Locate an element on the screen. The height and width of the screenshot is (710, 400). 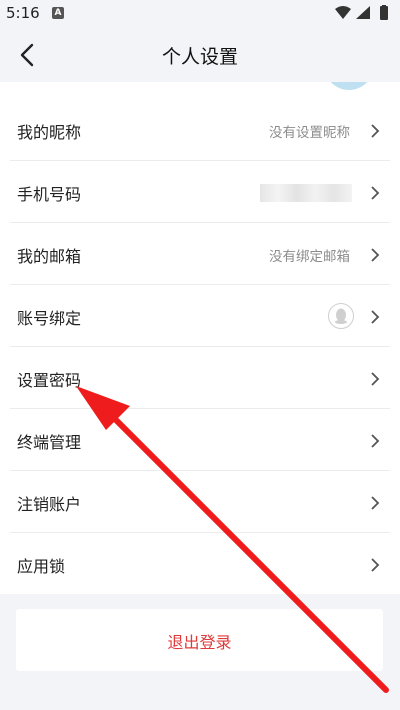
row-label: 我的邮箱 is located at coordinates (49, 256).